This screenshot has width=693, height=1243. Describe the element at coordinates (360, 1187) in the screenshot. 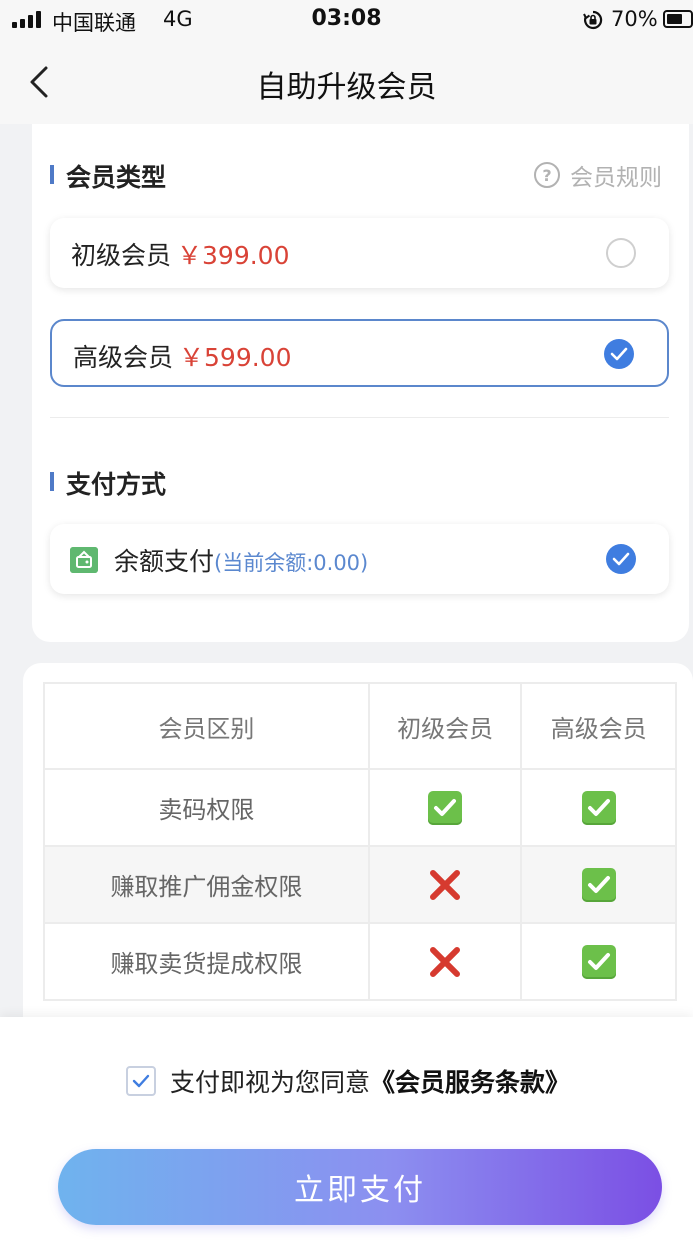

I see `pay-now-button: 立即支付` at that location.